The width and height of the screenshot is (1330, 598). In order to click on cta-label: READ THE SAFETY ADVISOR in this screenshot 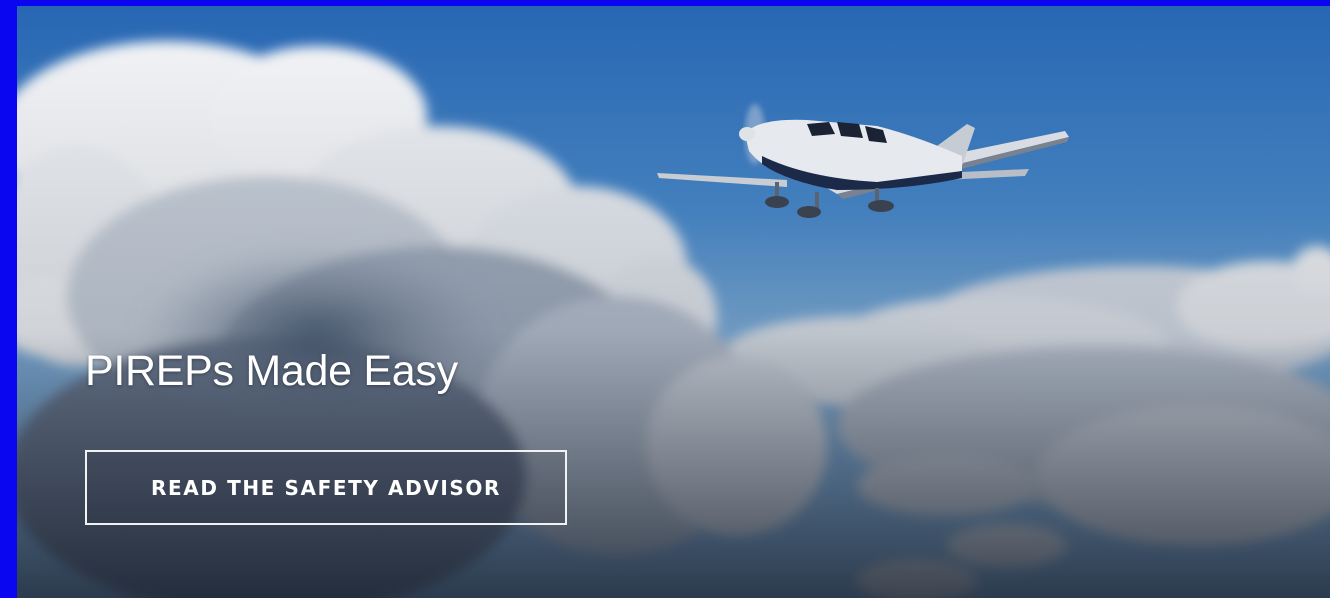, I will do `click(325, 487)`.